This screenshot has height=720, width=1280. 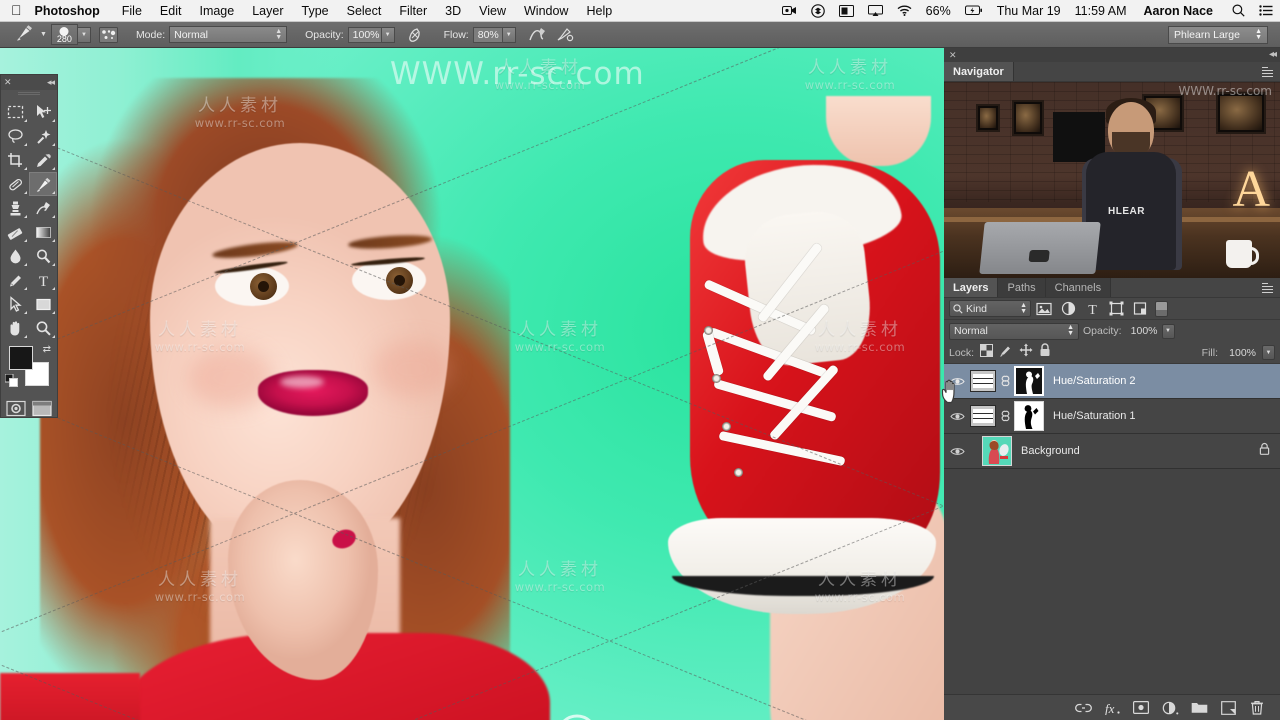 What do you see at coordinates (388, 34) in the screenshot?
I see `opacity-stepper: ▼` at bounding box center [388, 34].